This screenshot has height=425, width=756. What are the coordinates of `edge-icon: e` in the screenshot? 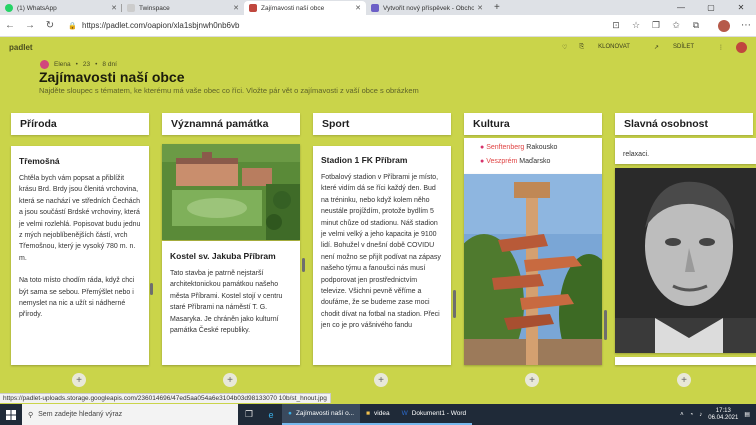 It's located at (271, 414).